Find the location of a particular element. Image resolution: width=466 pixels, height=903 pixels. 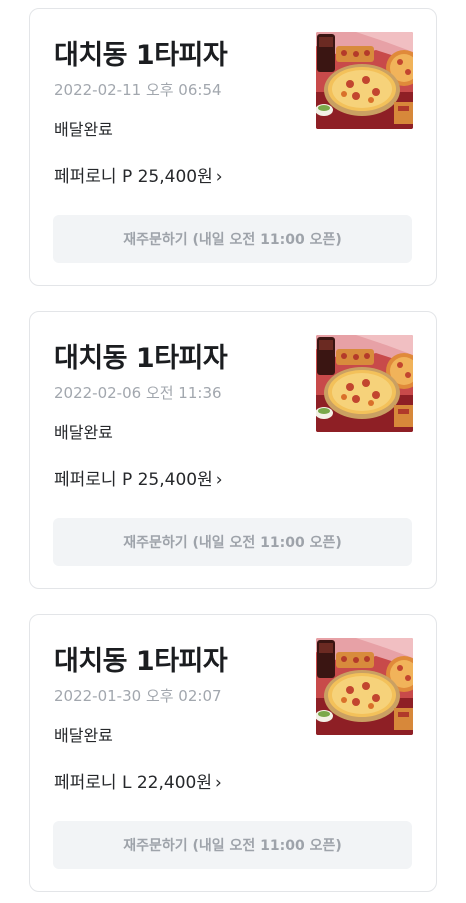

order-datetime: 2022-02-11 오후 06:54 is located at coordinates (138, 90).